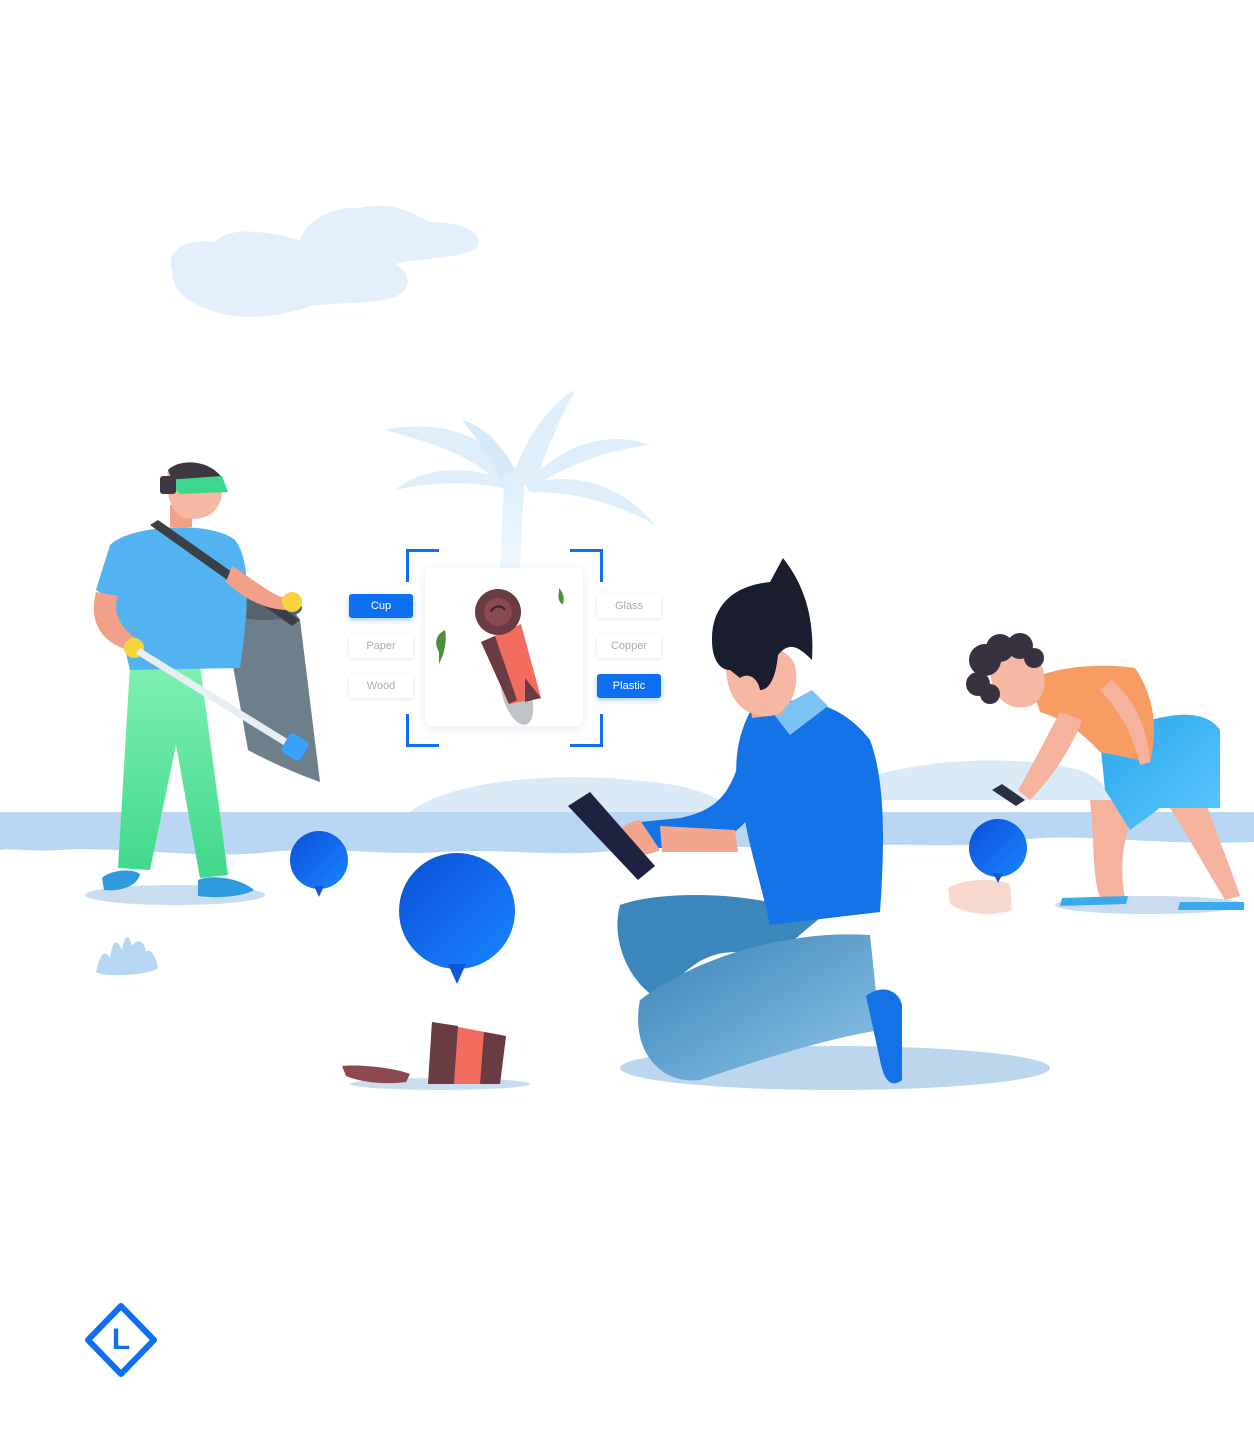 The width and height of the screenshot is (1254, 1440). I want to click on scan-bracket-bottom-left, so click(422, 730).